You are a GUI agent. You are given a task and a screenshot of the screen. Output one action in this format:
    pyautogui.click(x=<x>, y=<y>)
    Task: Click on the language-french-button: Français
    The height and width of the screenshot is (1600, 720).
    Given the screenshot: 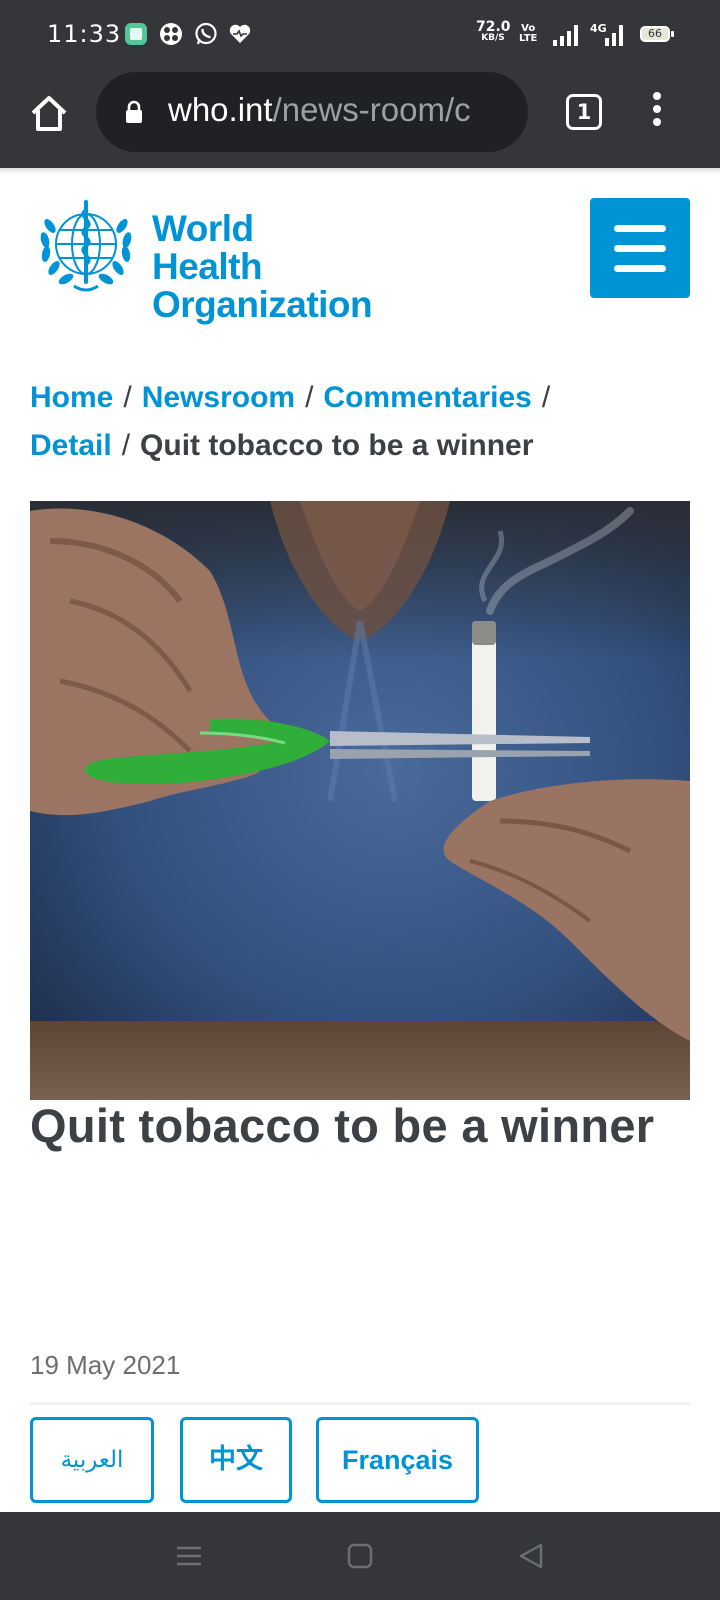 What is the action you would take?
    pyautogui.click(x=397, y=1460)
    